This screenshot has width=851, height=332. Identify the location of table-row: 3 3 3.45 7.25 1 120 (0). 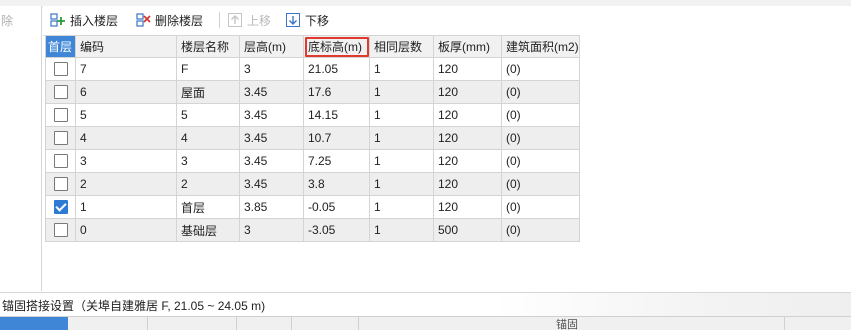
(312, 161).